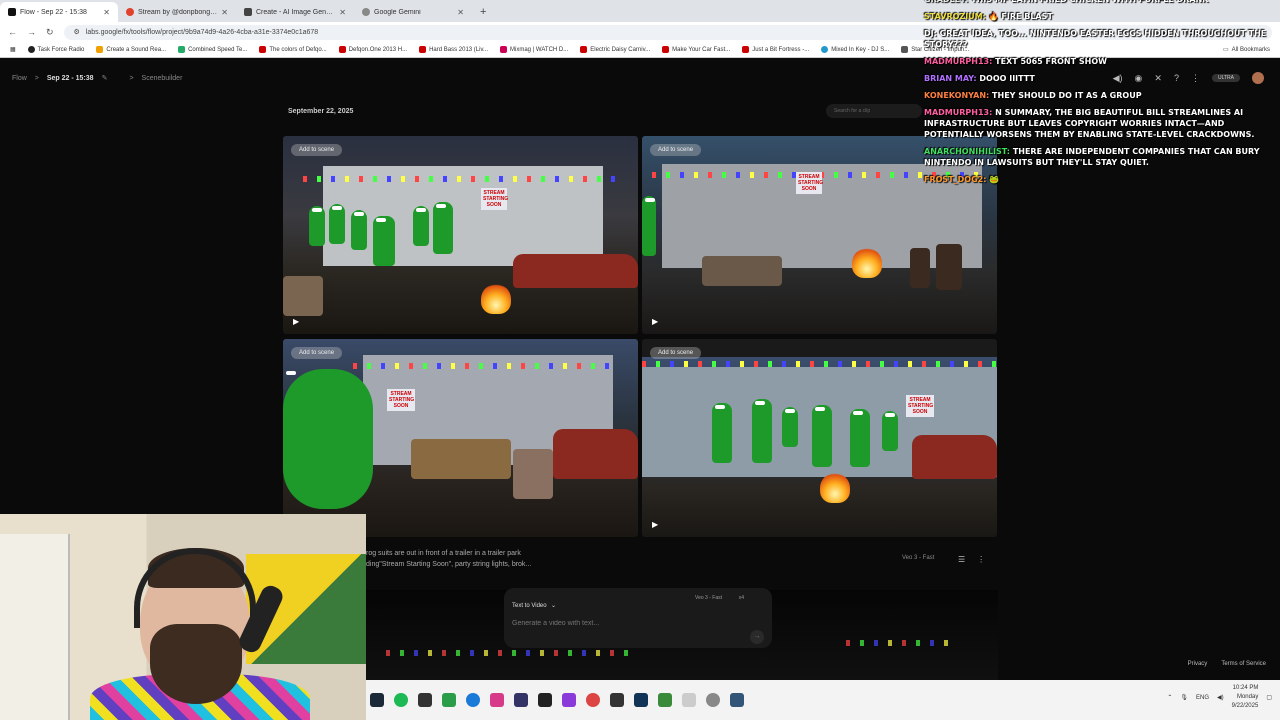  Describe the element at coordinates (401, 700) in the screenshot. I see `spotify-icon` at that location.